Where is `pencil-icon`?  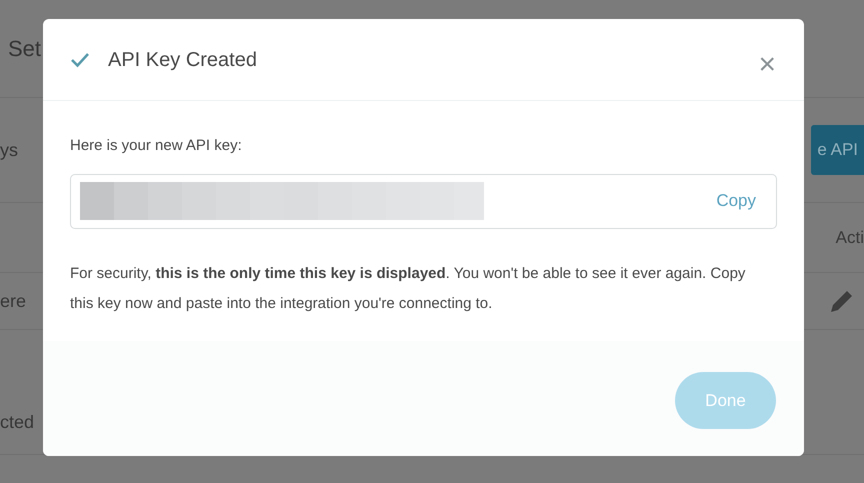
pencil-icon is located at coordinates (842, 301).